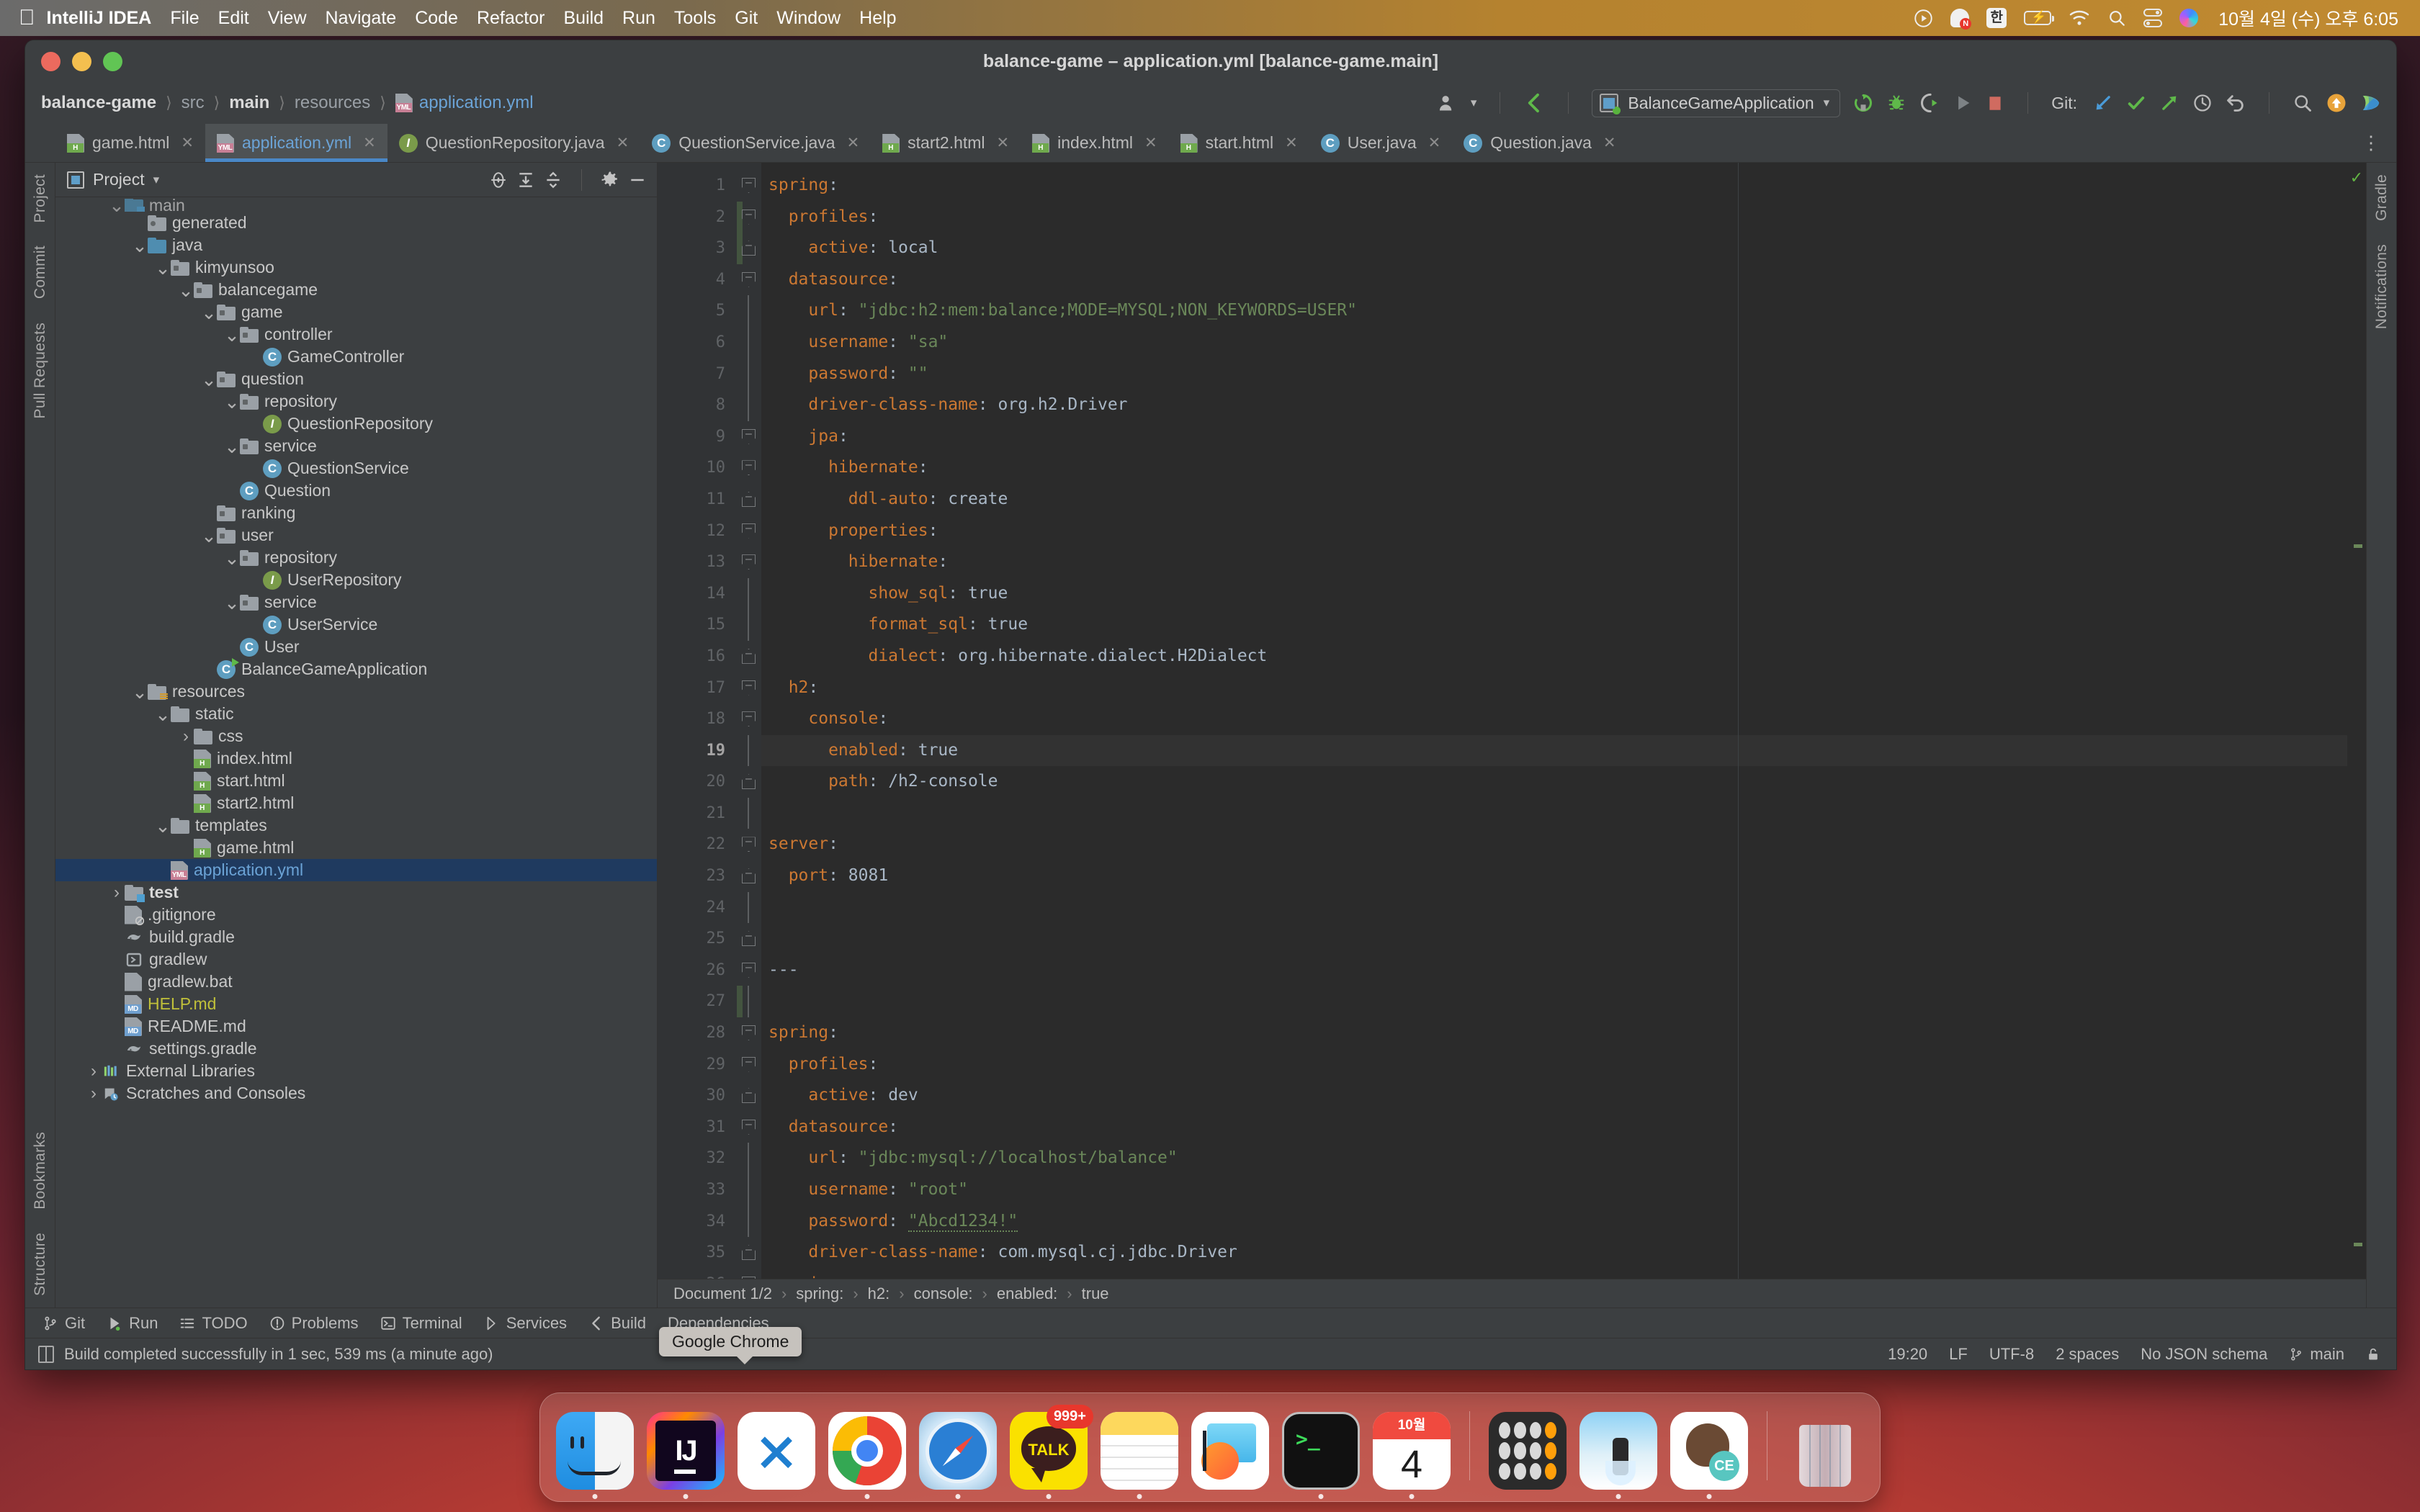 The image size is (2420, 1512). I want to click on dock-item-intellij-idea: IJ, so click(686, 1455).